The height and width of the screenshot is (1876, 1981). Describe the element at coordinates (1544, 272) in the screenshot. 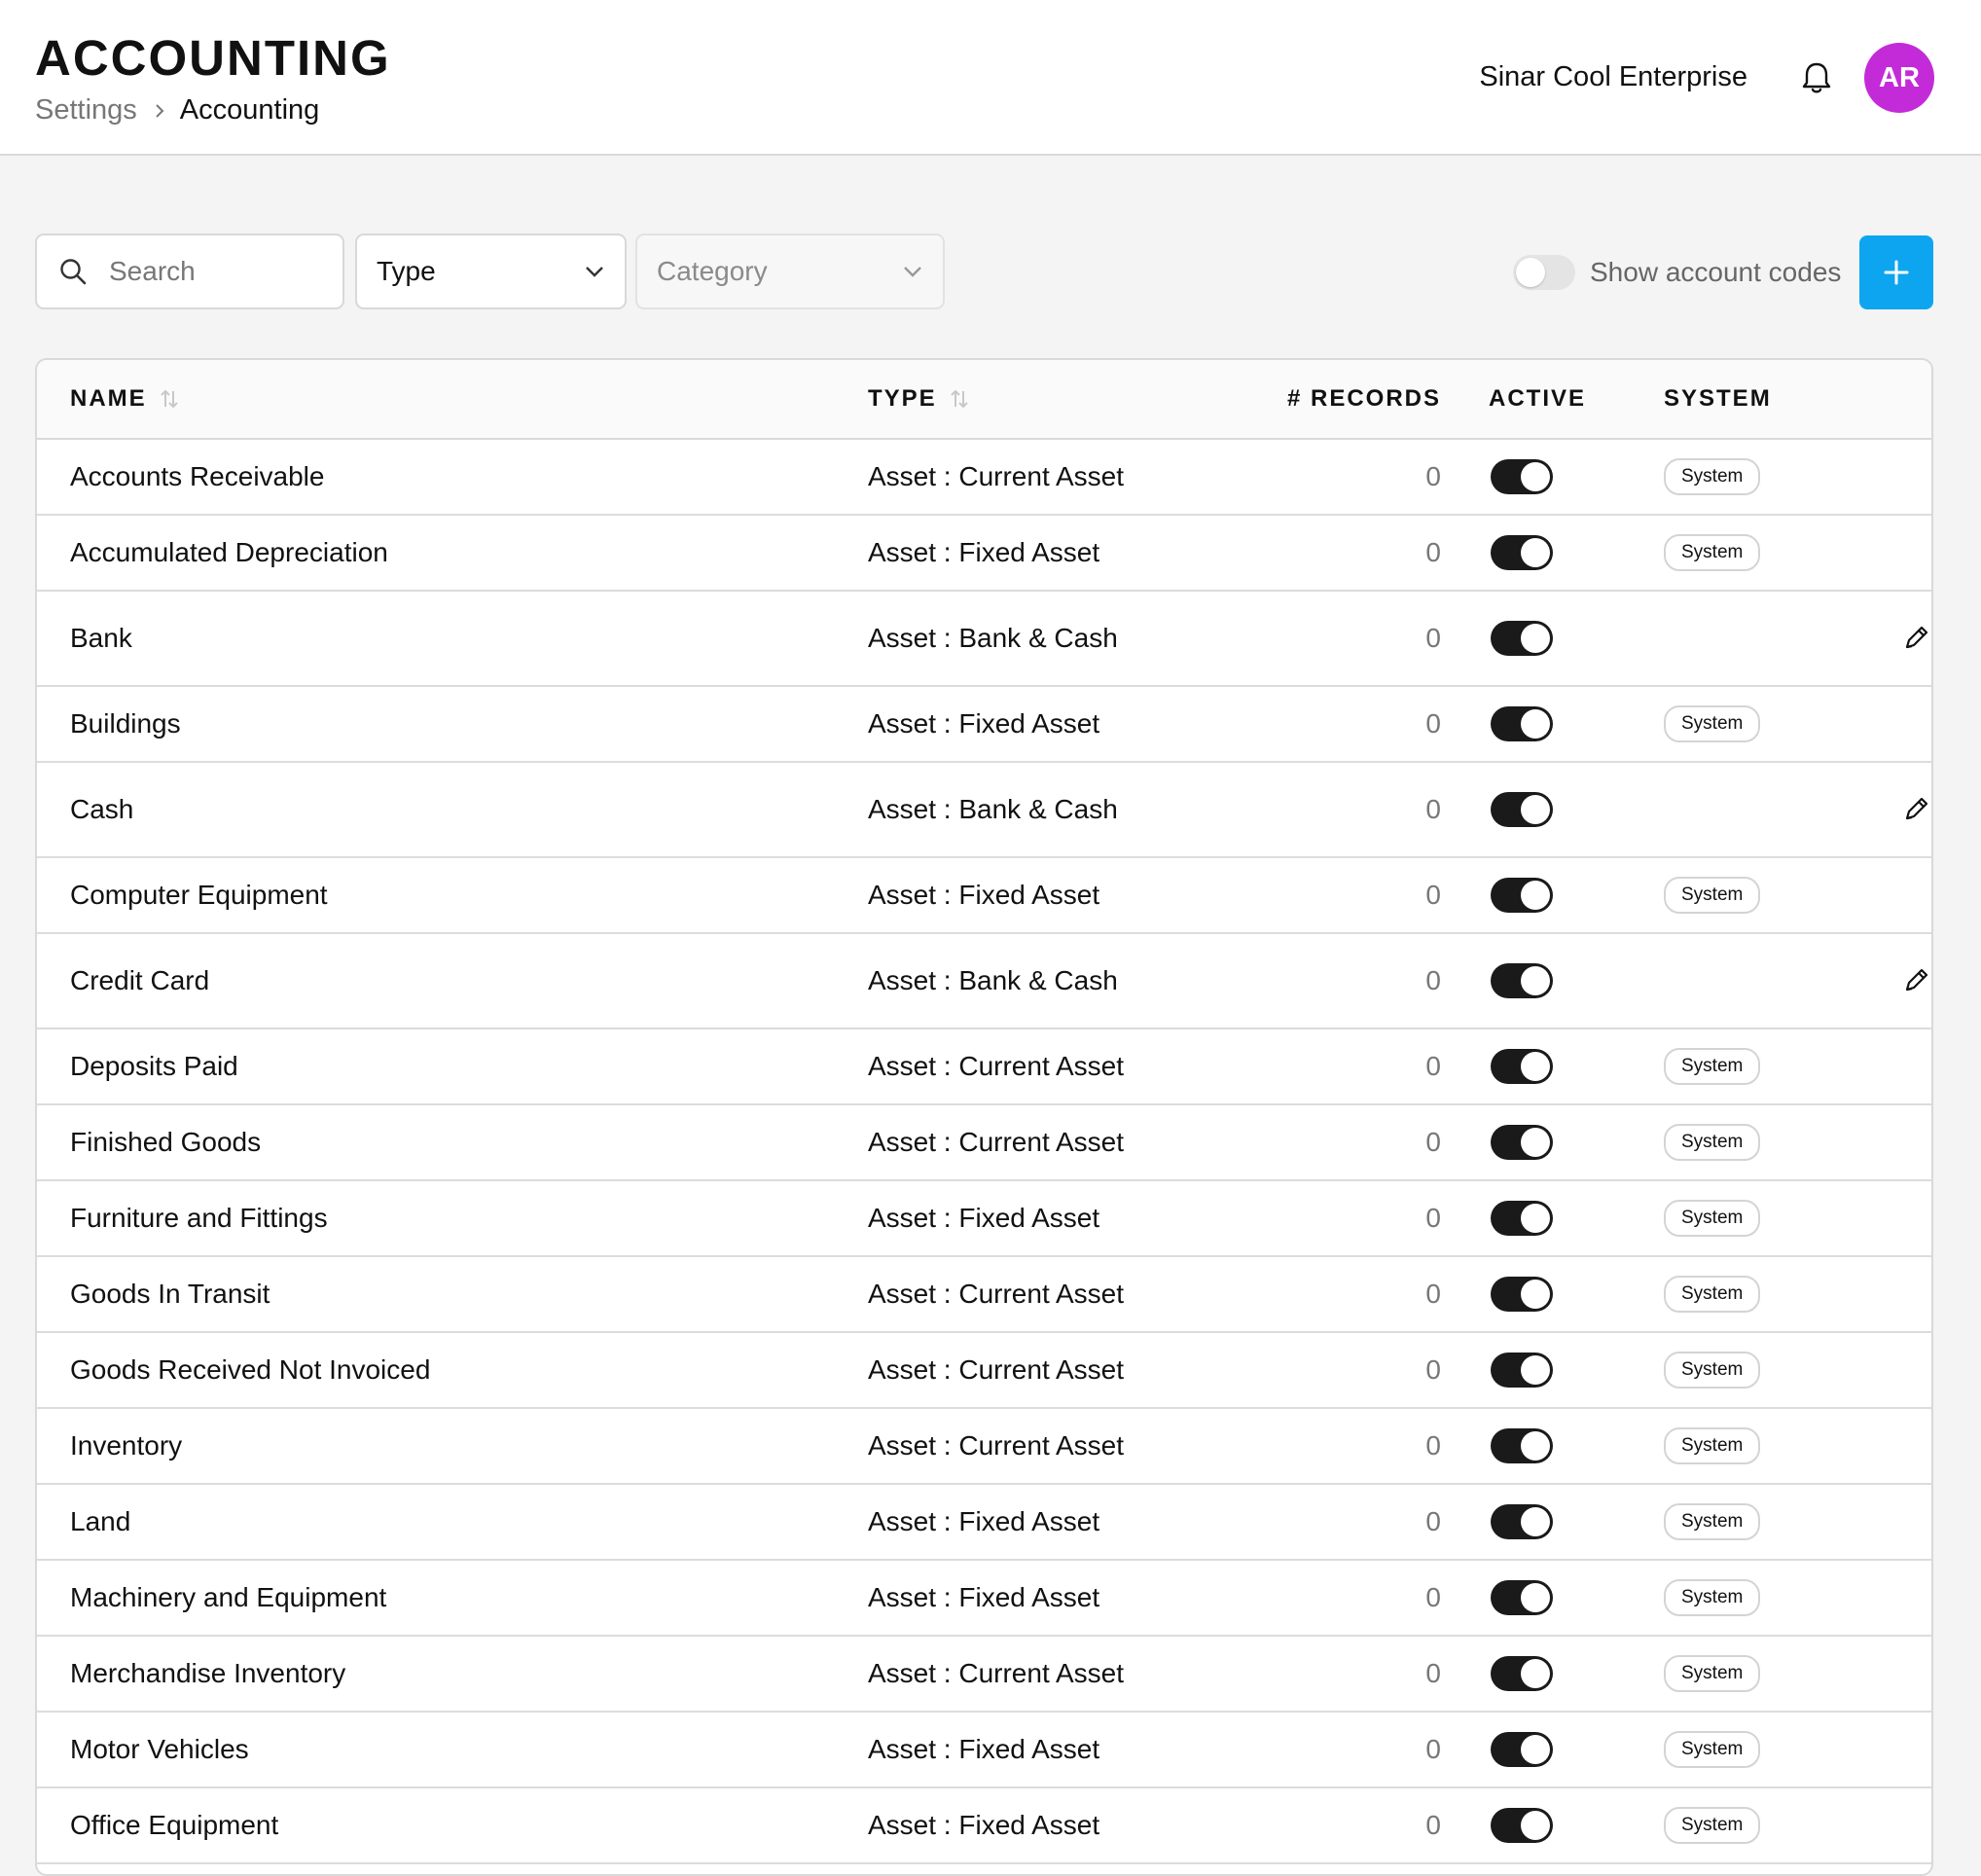

I see `show-account-codes-toggle` at that location.